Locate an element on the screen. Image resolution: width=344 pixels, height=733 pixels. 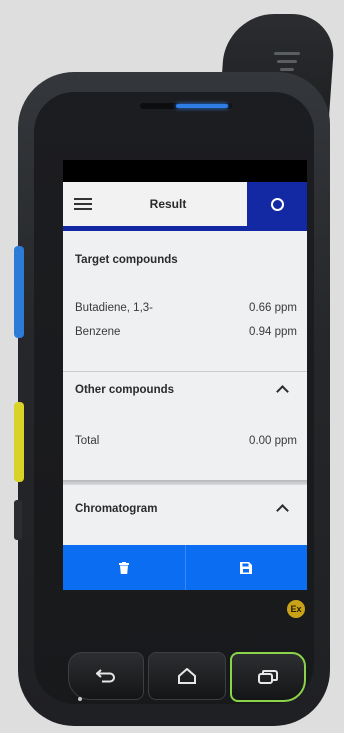
recent-apps-button is located at coordinates (268, 677).